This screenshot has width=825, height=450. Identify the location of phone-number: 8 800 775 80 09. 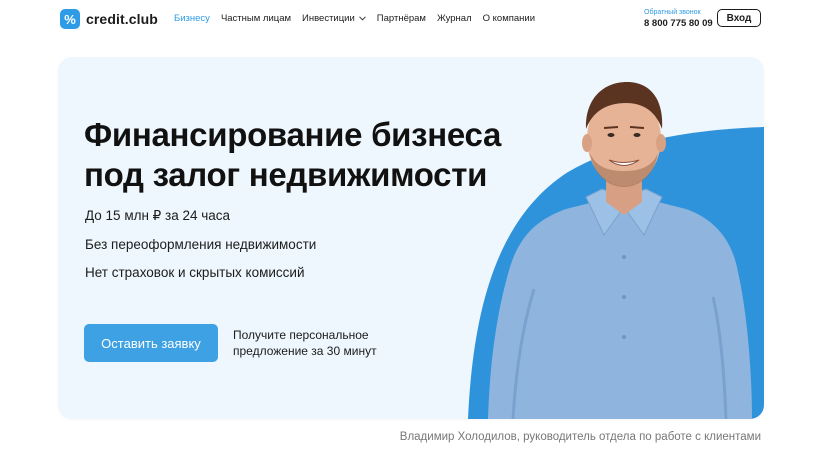
(678, 23).